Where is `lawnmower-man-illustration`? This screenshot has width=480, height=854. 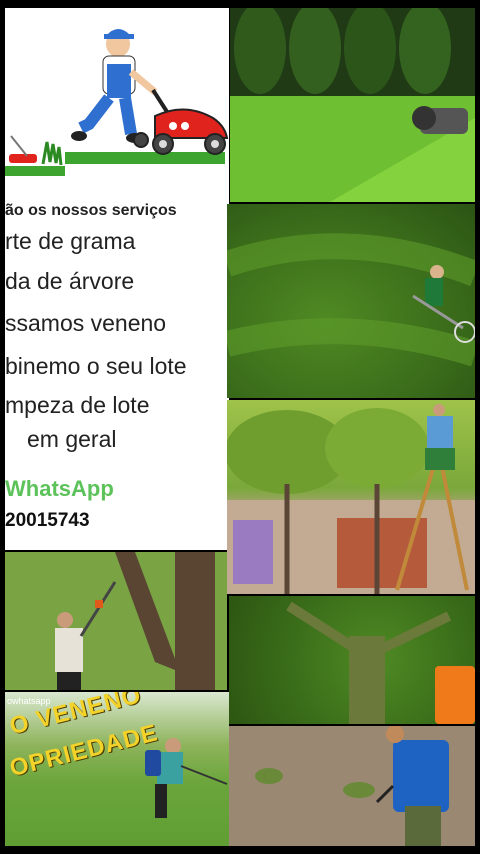 lawnmower-man-illustration is located at coordinates (117, 102).